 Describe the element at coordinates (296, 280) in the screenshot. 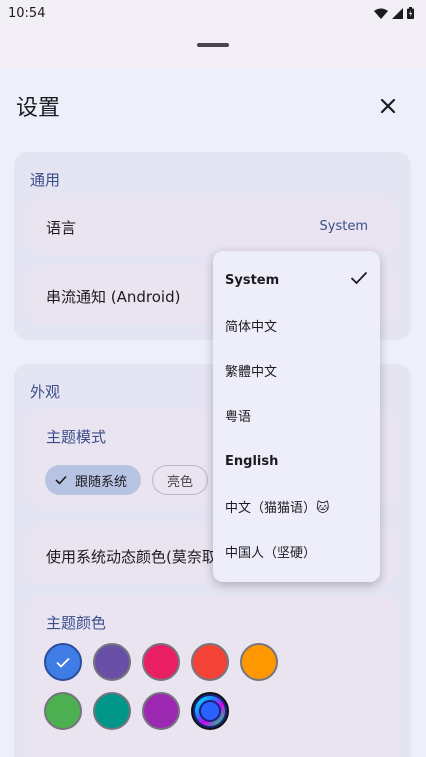

I see `menu-item-system: System` at that location.